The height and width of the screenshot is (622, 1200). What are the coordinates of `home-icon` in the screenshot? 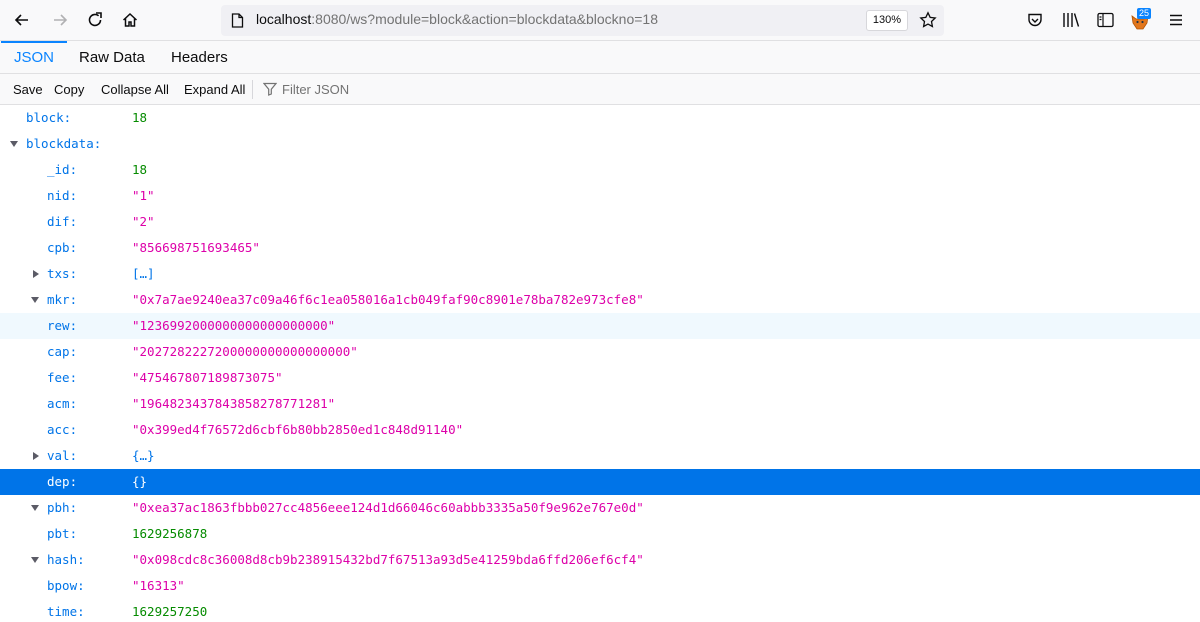 It's located at (130, 19).